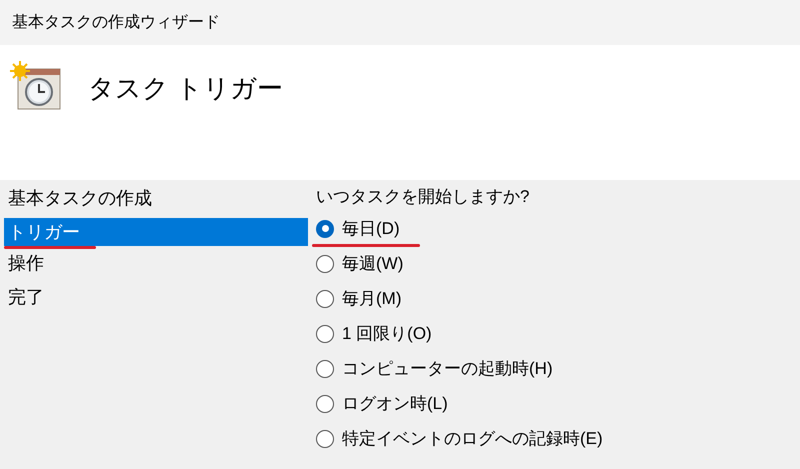 This screenshot has width=800, height=469. I want to click on page-heading: タスク トリガー, so click(186, 88).